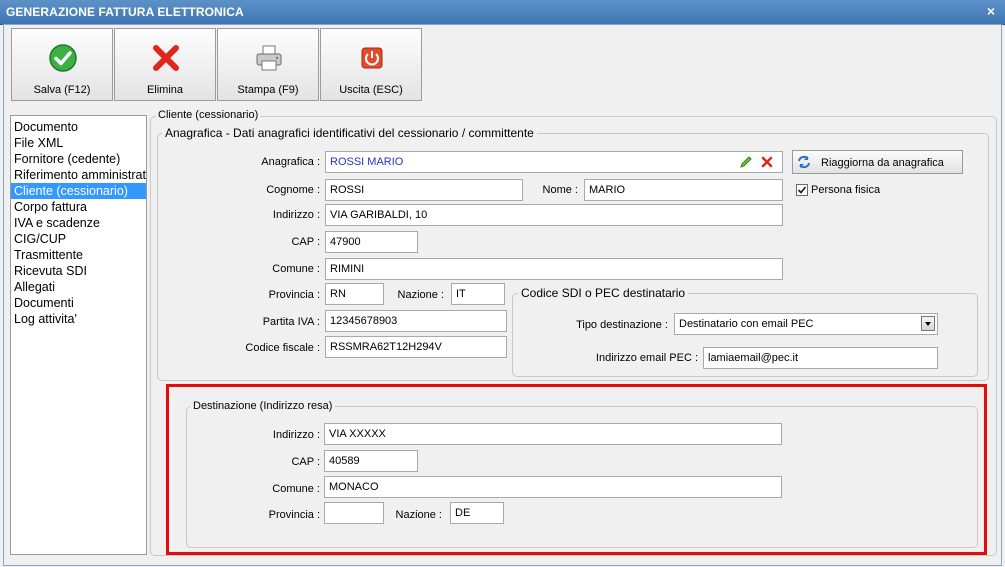 The image size is (1005, 567). What do you see at coordinates (294, 295) in the screenshot?
I see `provincia-label: Provincia :` at bounding box center [294, 295].